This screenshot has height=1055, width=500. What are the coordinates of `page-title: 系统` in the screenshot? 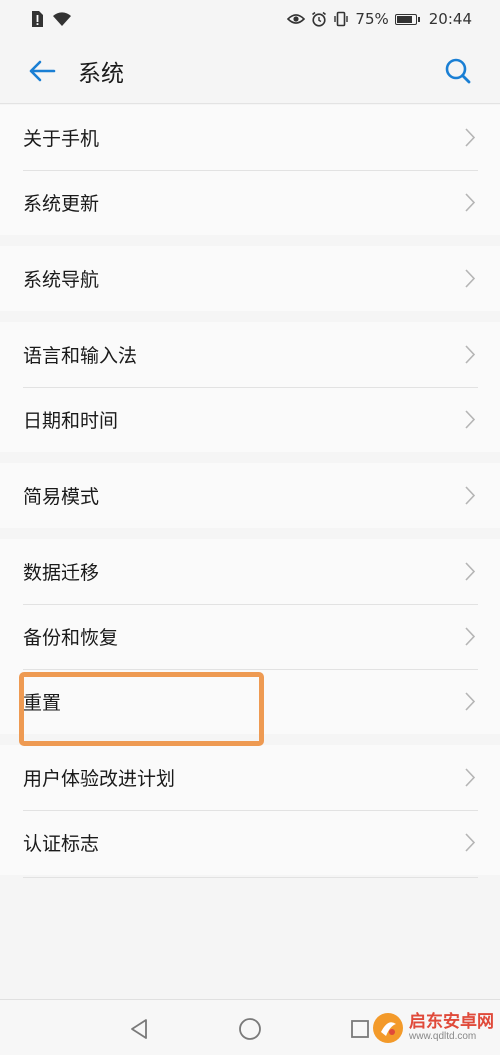 It's located at (101, 73).